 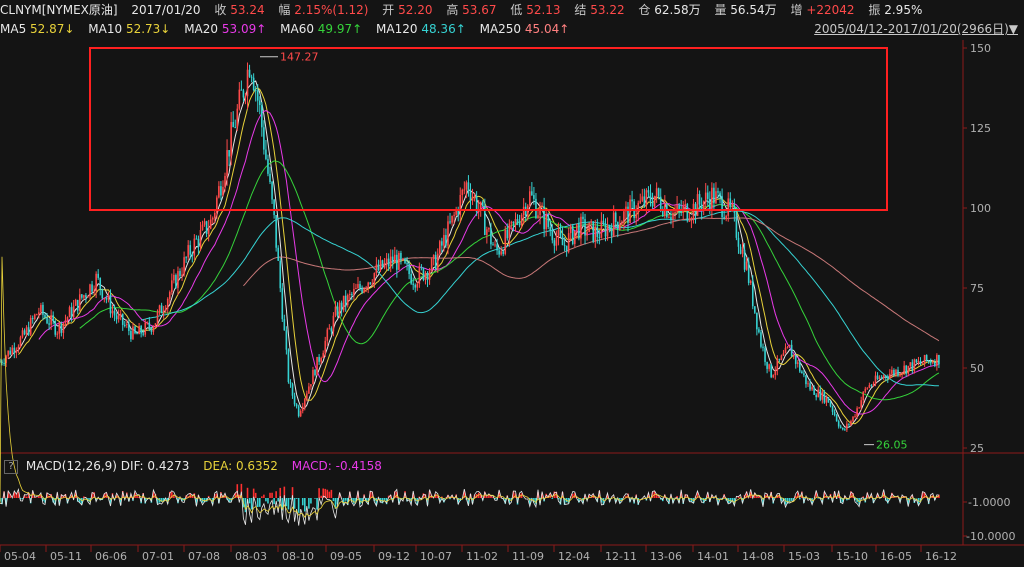 What do you see at coordinates (758, 556) in the screenshot?
I see `x-tick-label: 14-08` at bounding box center [758, 556].